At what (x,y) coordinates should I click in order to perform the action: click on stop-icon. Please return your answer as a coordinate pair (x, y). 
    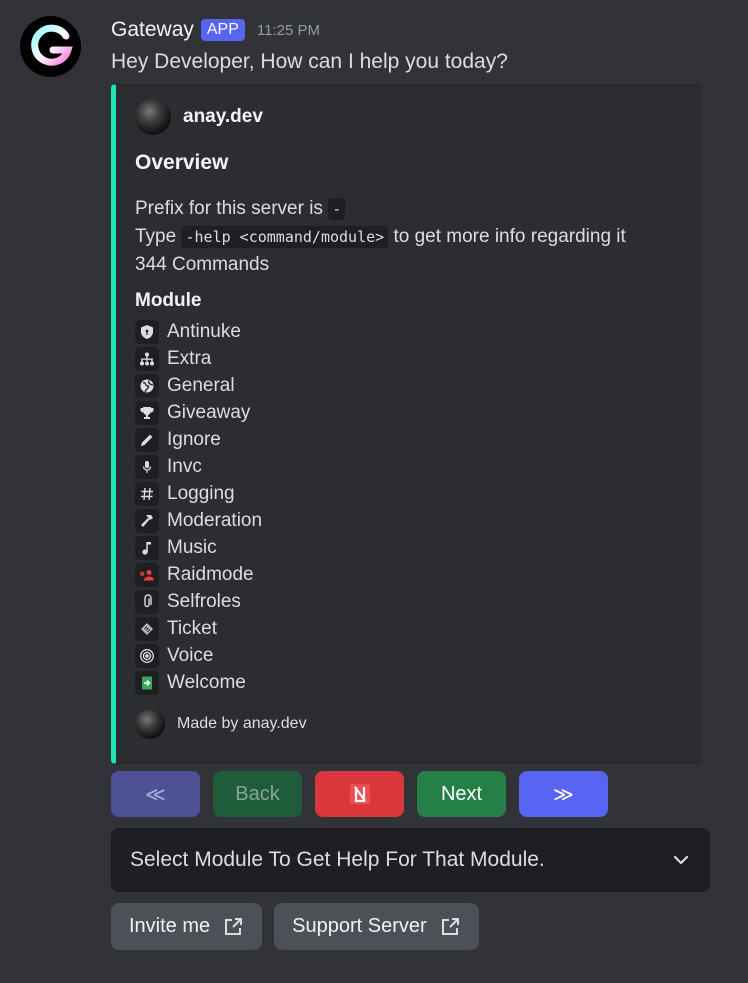
    Looking at the image, I should click on (359, 794).